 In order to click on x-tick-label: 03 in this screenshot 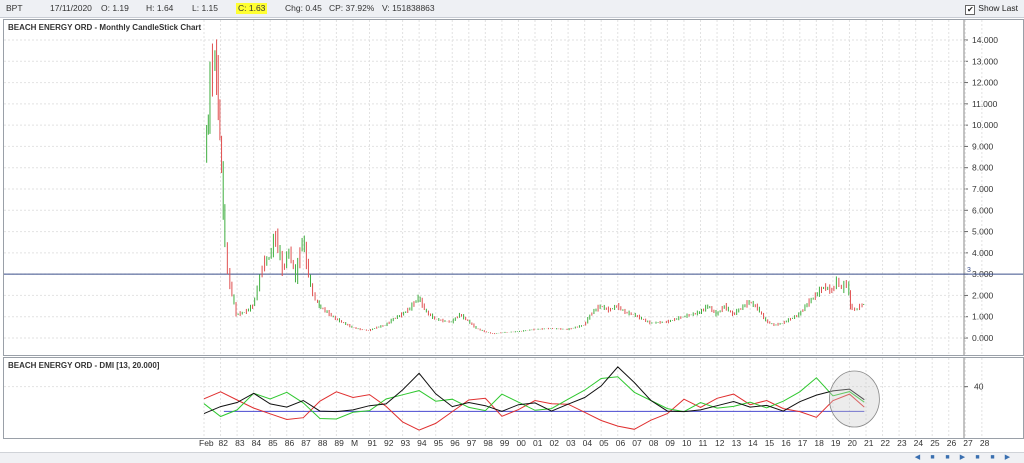, I will do `click(571, 443)`.